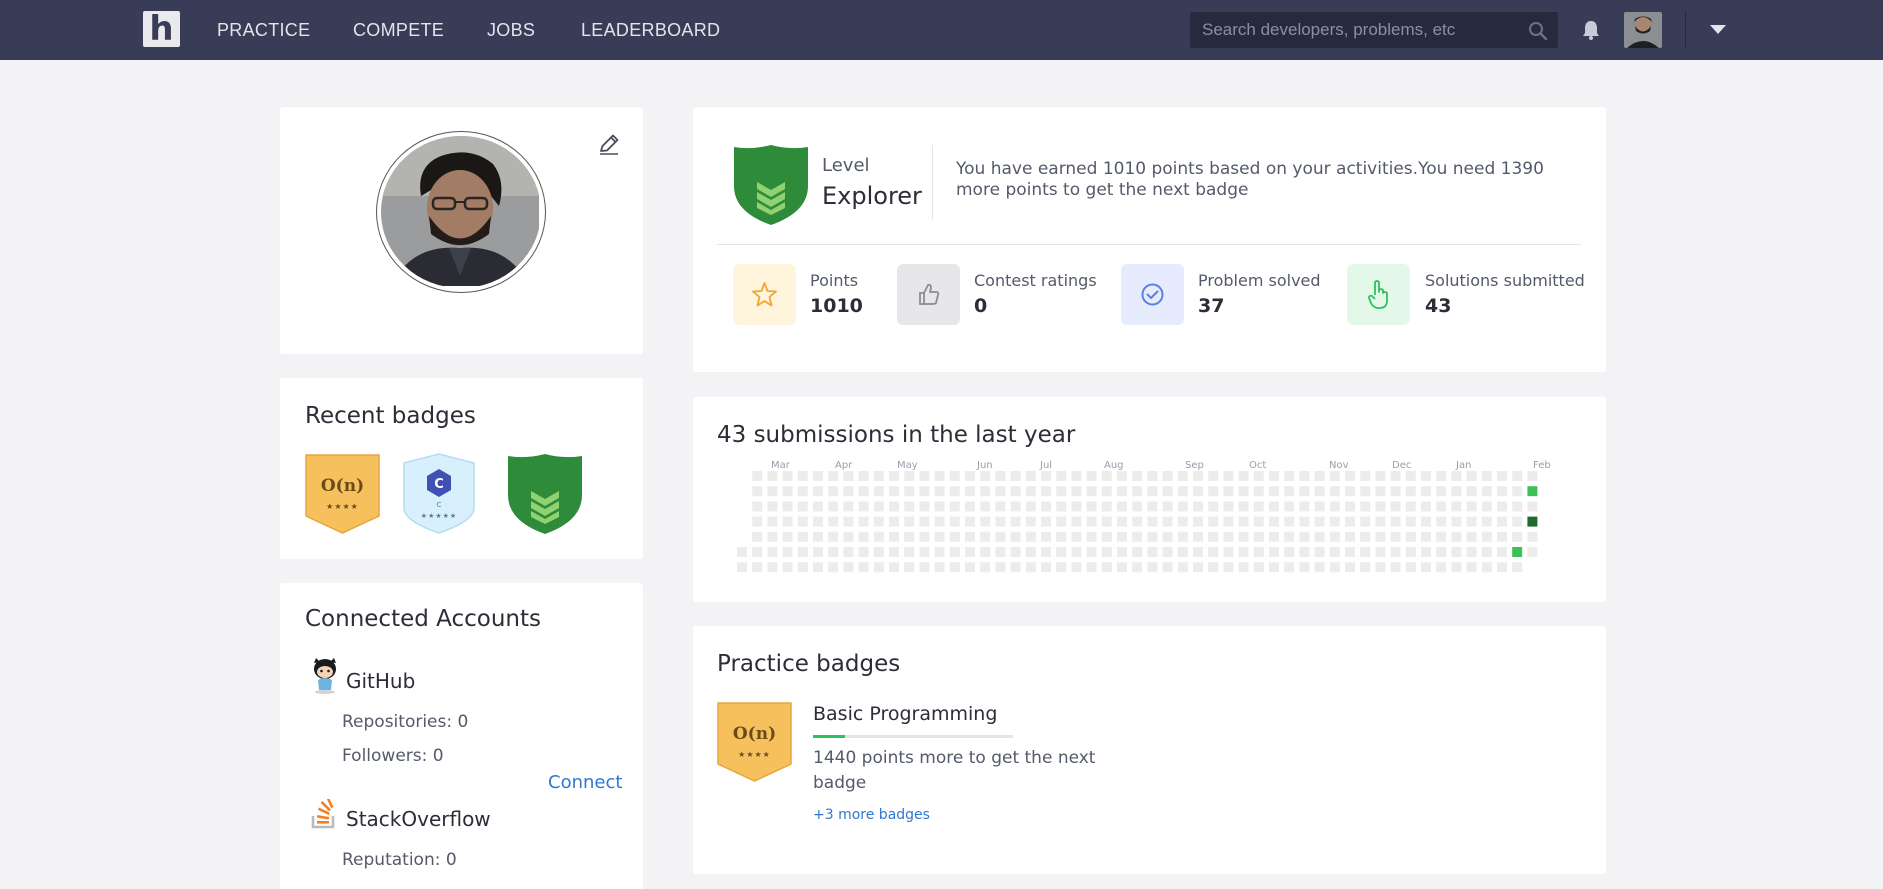  I want to click on nav-practice: PRACTICE, so click(263, 30).